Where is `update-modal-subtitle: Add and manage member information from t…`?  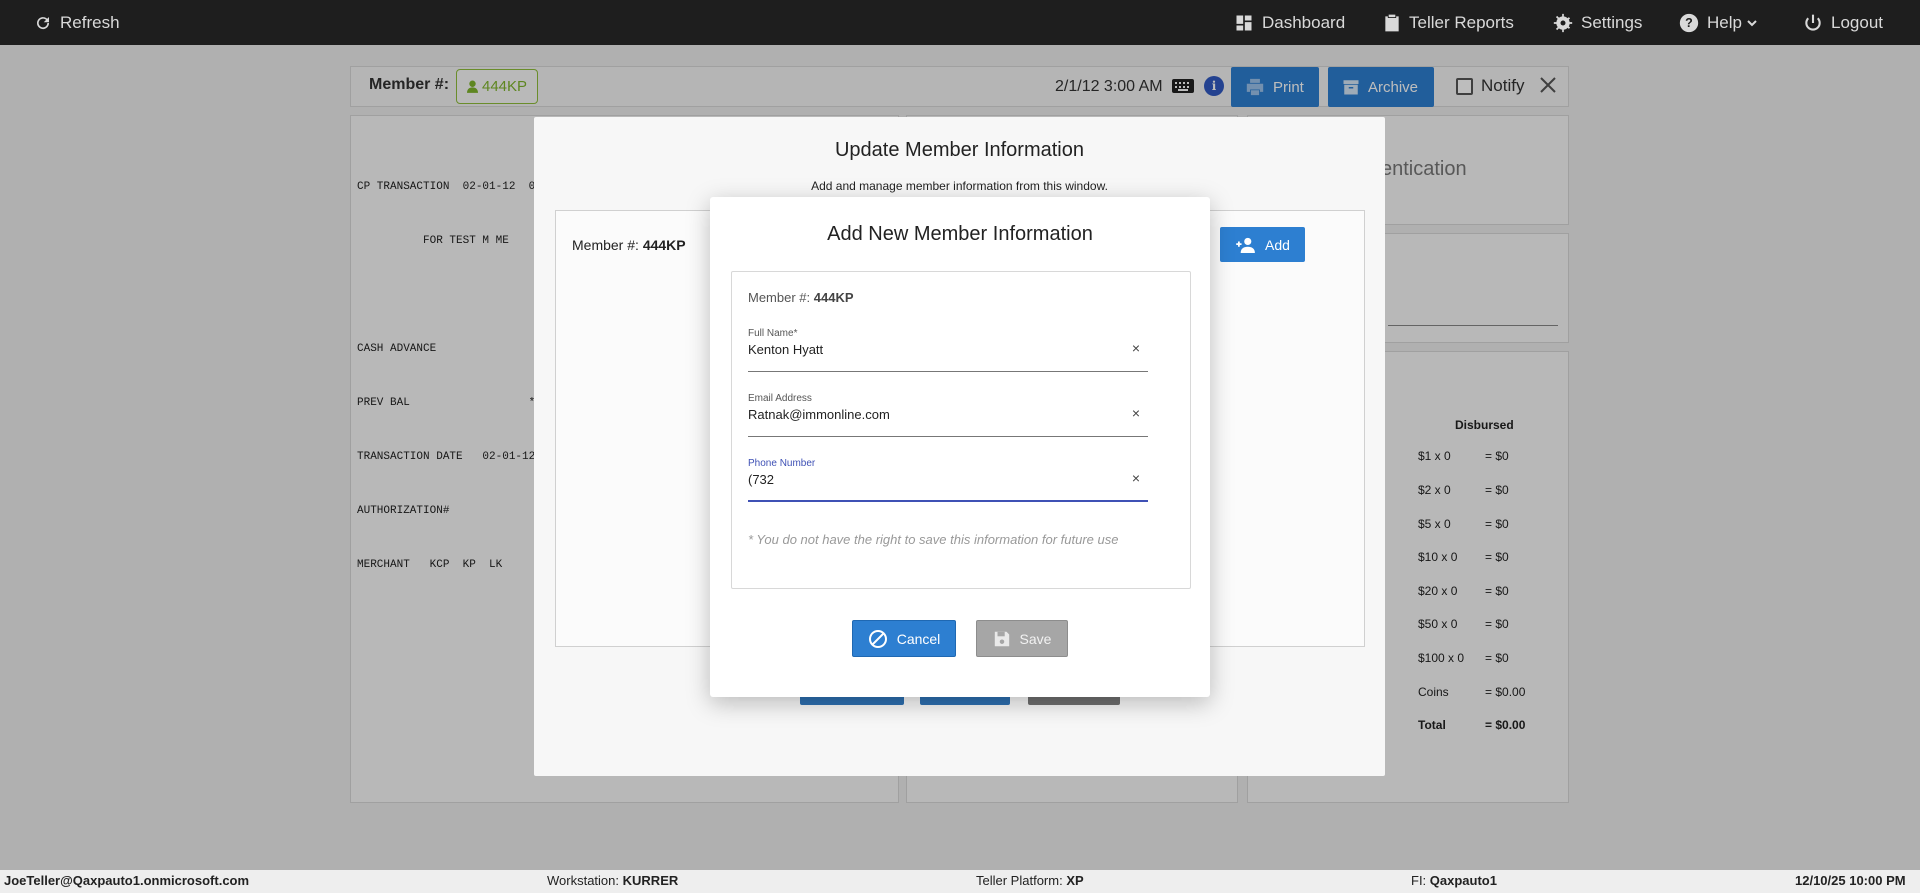 update-modal-subtitle: Add and manage member information from t… is located at coordinates (959, 186).